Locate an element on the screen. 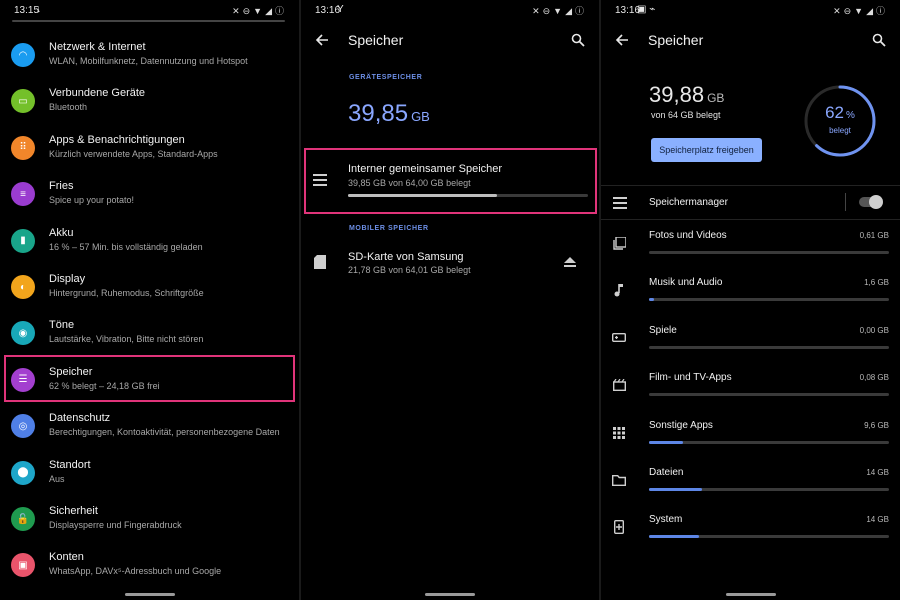 The height and width of the screenshot is (600, 900). devices-icon: ▭ is located at coordinates (23, 101).